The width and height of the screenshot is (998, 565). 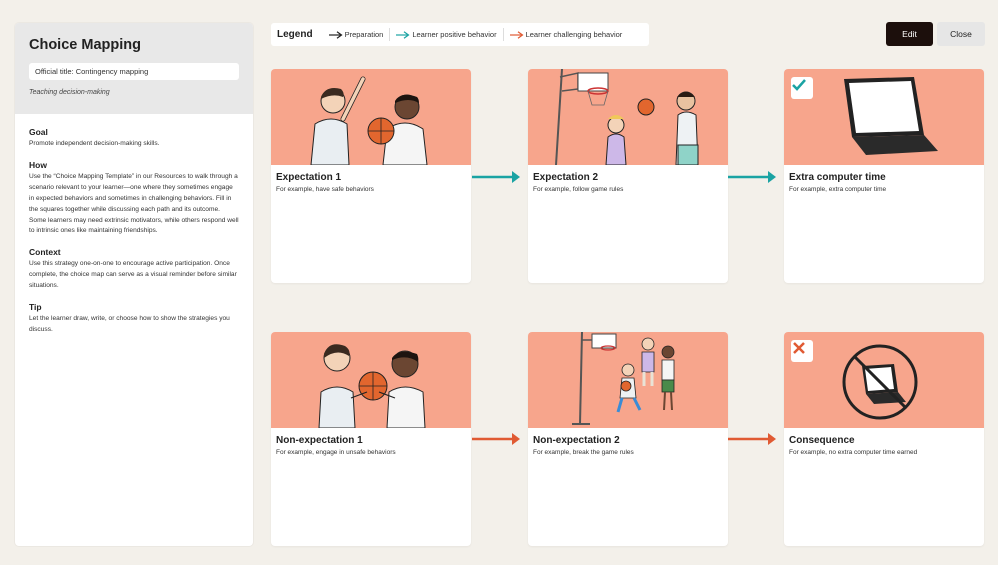 I want to click on checkmark-badge, so click(x=802, y=88).